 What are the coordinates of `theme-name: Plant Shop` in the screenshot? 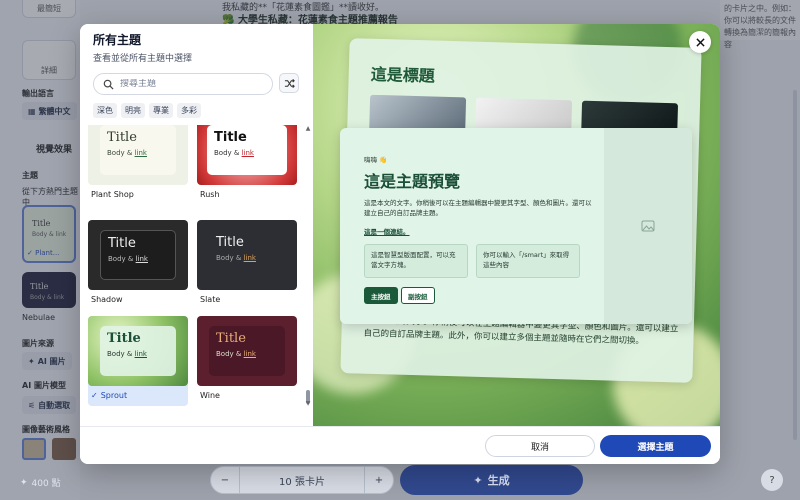 It's located at (112, 194).